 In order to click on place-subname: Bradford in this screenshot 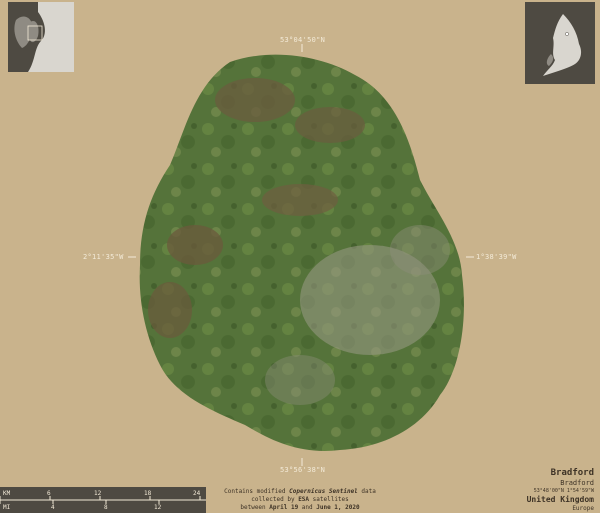, I will do `click(577, 483)`.